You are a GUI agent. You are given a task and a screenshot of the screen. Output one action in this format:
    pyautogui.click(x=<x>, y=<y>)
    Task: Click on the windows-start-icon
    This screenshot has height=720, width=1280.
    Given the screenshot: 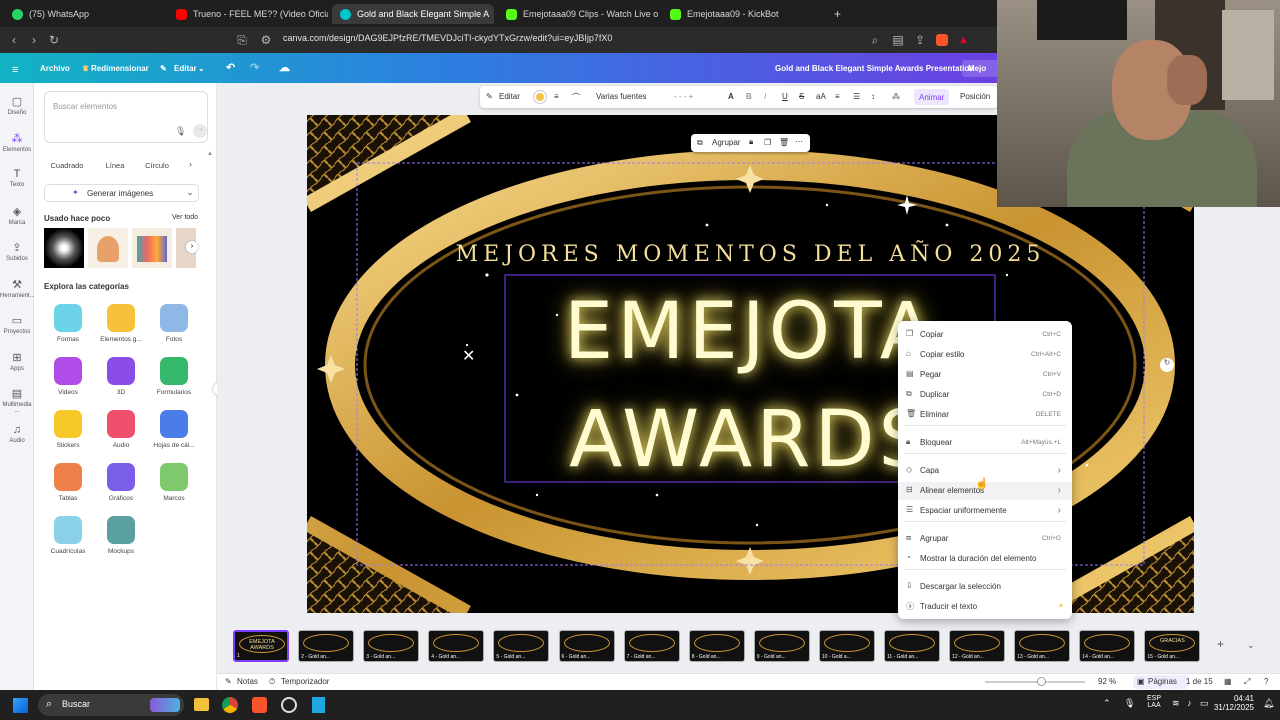 What is the action you would take?
    pyautogui.click(x=20, y=705)
    